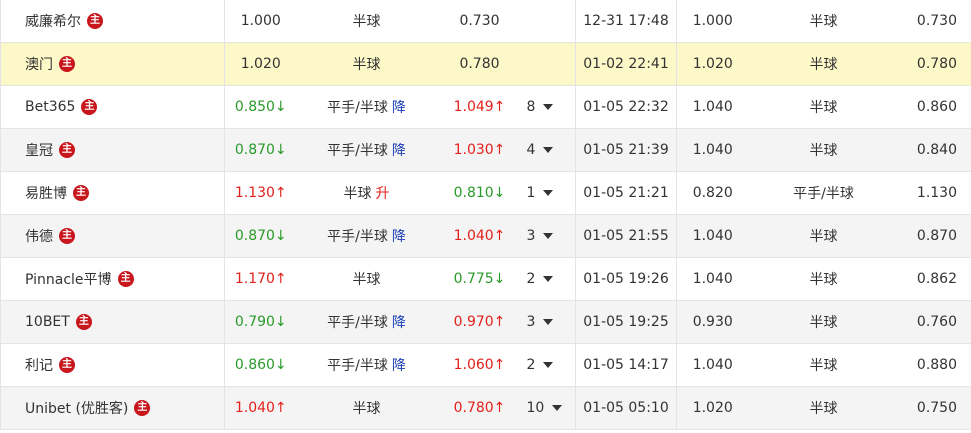  What do you see at coordinates (47, 322) in the screenshot?
I see `company-name: 10BET` at bounding box center [47, 322].